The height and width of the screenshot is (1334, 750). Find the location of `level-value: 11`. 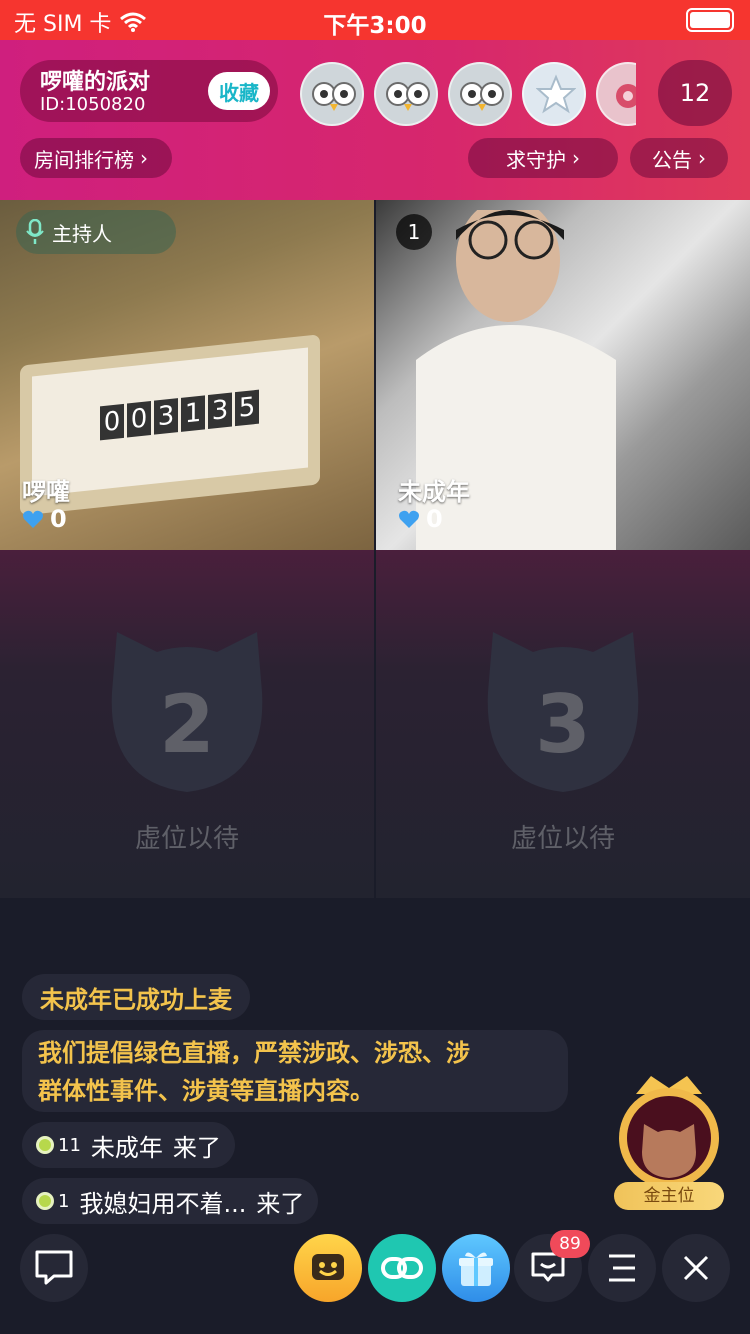

level-value: 11 is located at coordinates (69, 1145).